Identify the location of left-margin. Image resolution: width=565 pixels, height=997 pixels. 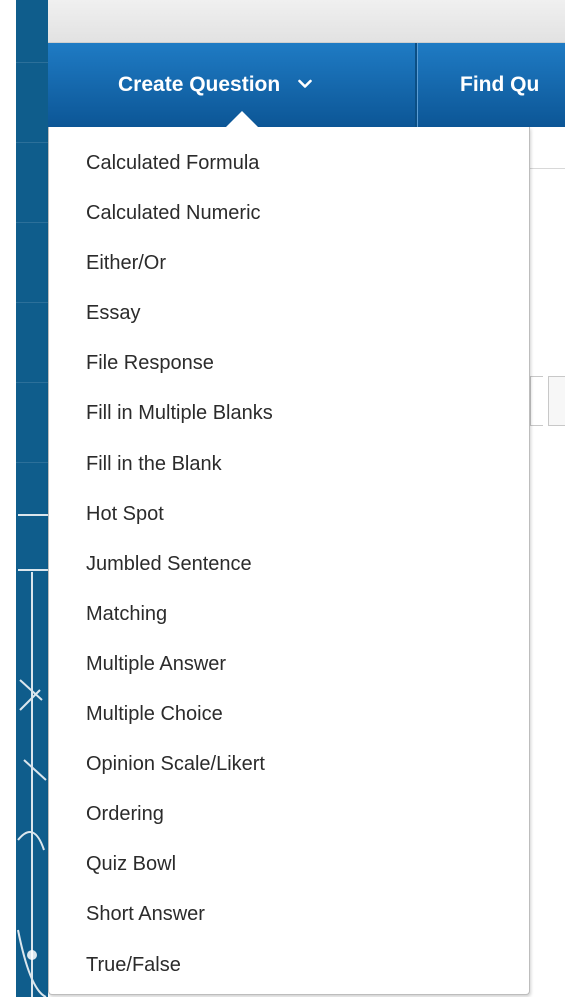
(8, 498).